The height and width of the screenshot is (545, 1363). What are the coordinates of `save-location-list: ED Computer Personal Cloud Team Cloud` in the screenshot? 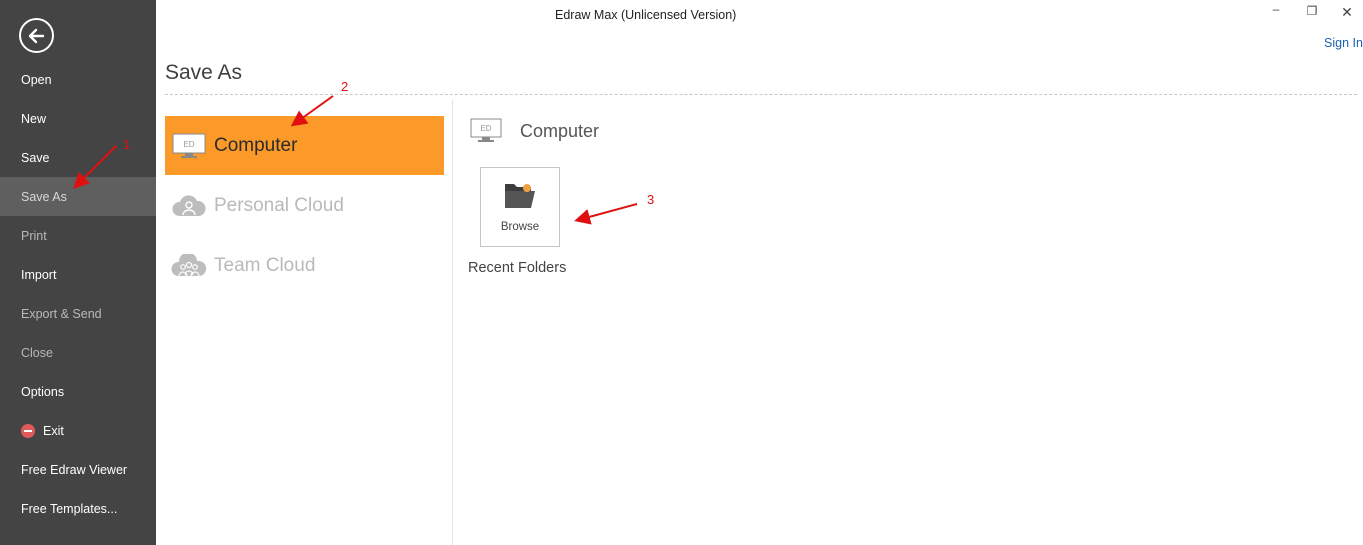 It's located at (304, 206).